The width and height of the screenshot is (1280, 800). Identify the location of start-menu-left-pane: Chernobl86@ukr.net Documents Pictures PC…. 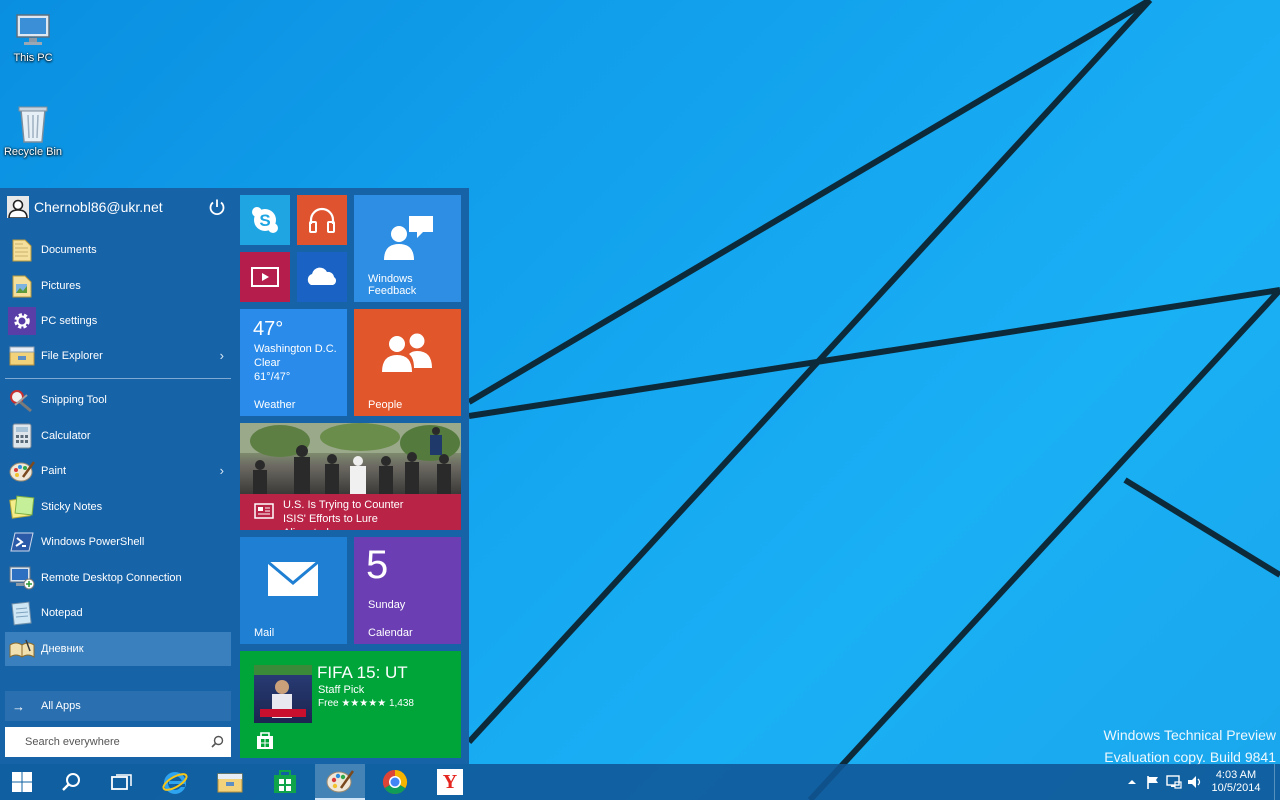
(118, 476).